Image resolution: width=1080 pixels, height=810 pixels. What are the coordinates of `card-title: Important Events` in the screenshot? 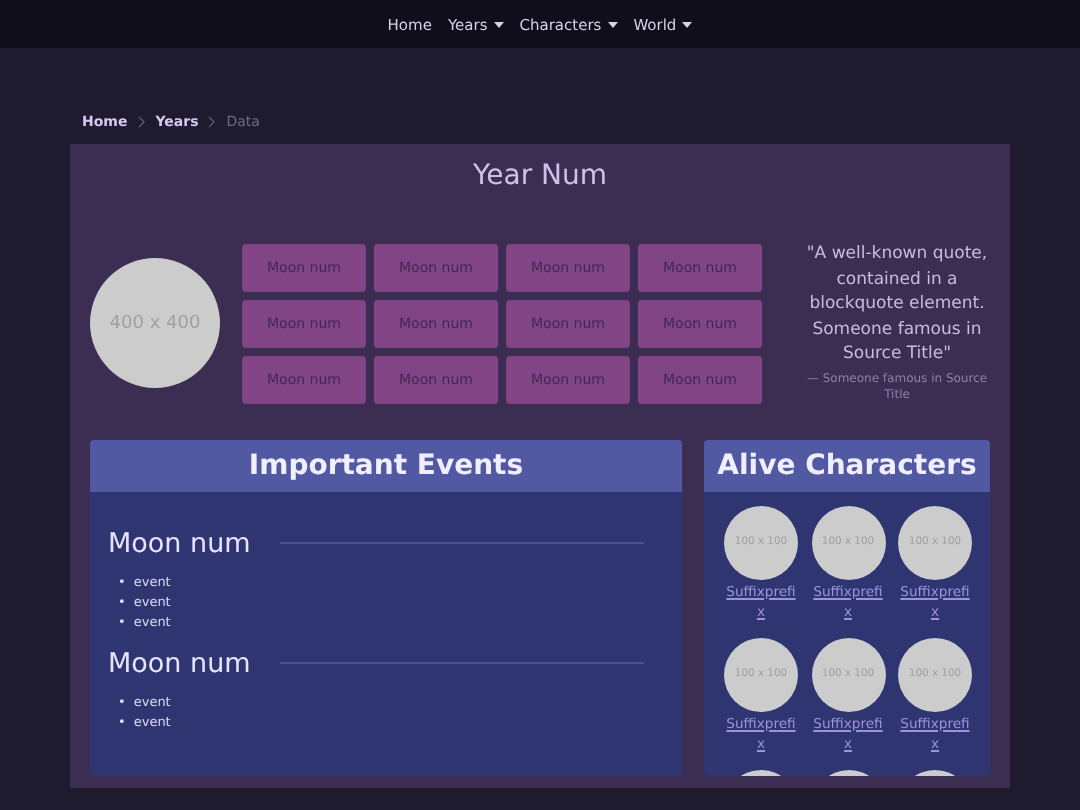 It's located at (386, 465).